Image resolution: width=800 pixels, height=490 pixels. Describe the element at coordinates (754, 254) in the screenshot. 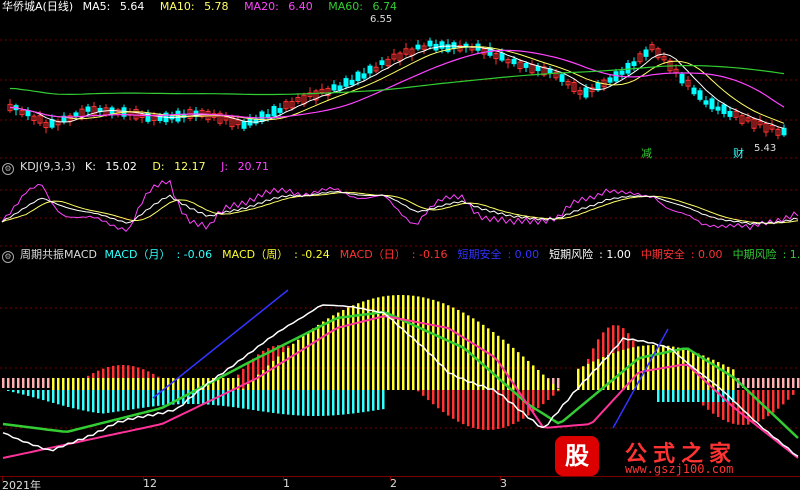

I see `macd-legend-label: 中期风险` at that location.